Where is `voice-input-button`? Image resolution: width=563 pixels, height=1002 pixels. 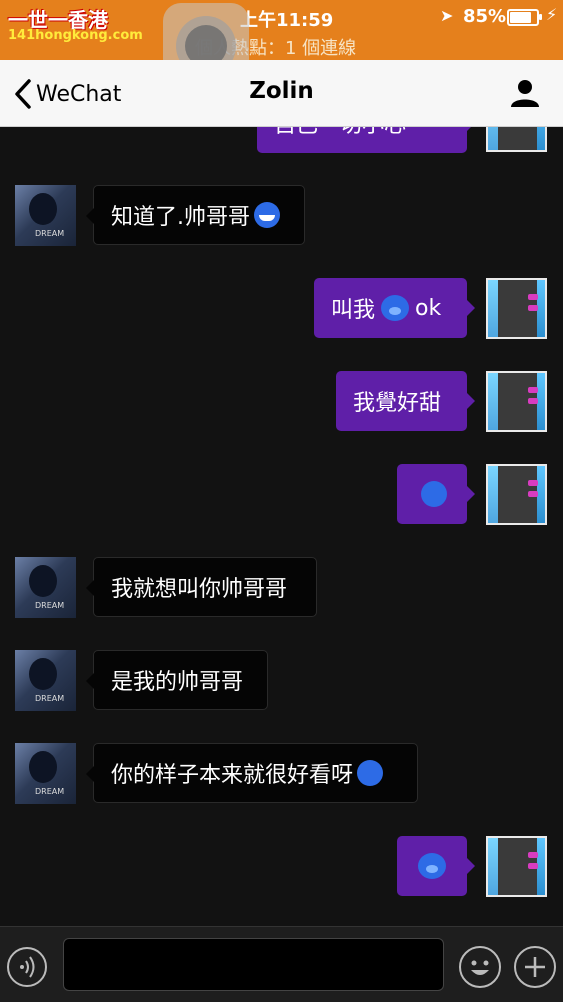
voice-input-button is located at coordinates (27, 967).